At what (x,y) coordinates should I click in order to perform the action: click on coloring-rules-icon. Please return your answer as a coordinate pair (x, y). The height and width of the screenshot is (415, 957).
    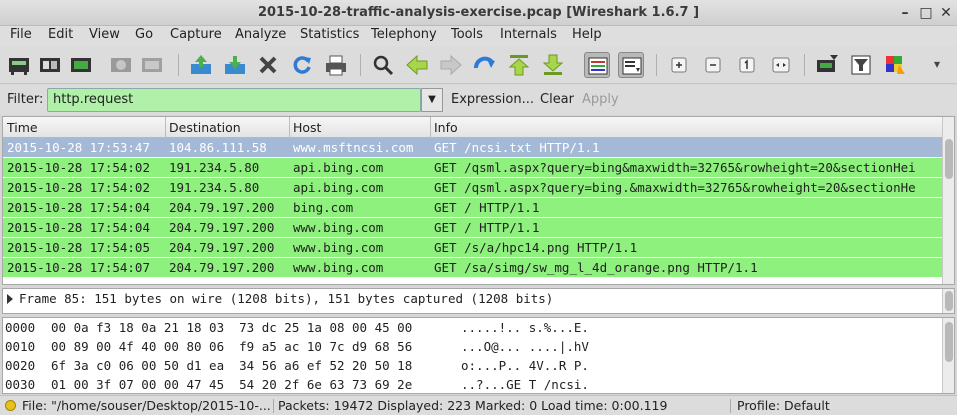
    Looking at the image, I should click on (895, 65).